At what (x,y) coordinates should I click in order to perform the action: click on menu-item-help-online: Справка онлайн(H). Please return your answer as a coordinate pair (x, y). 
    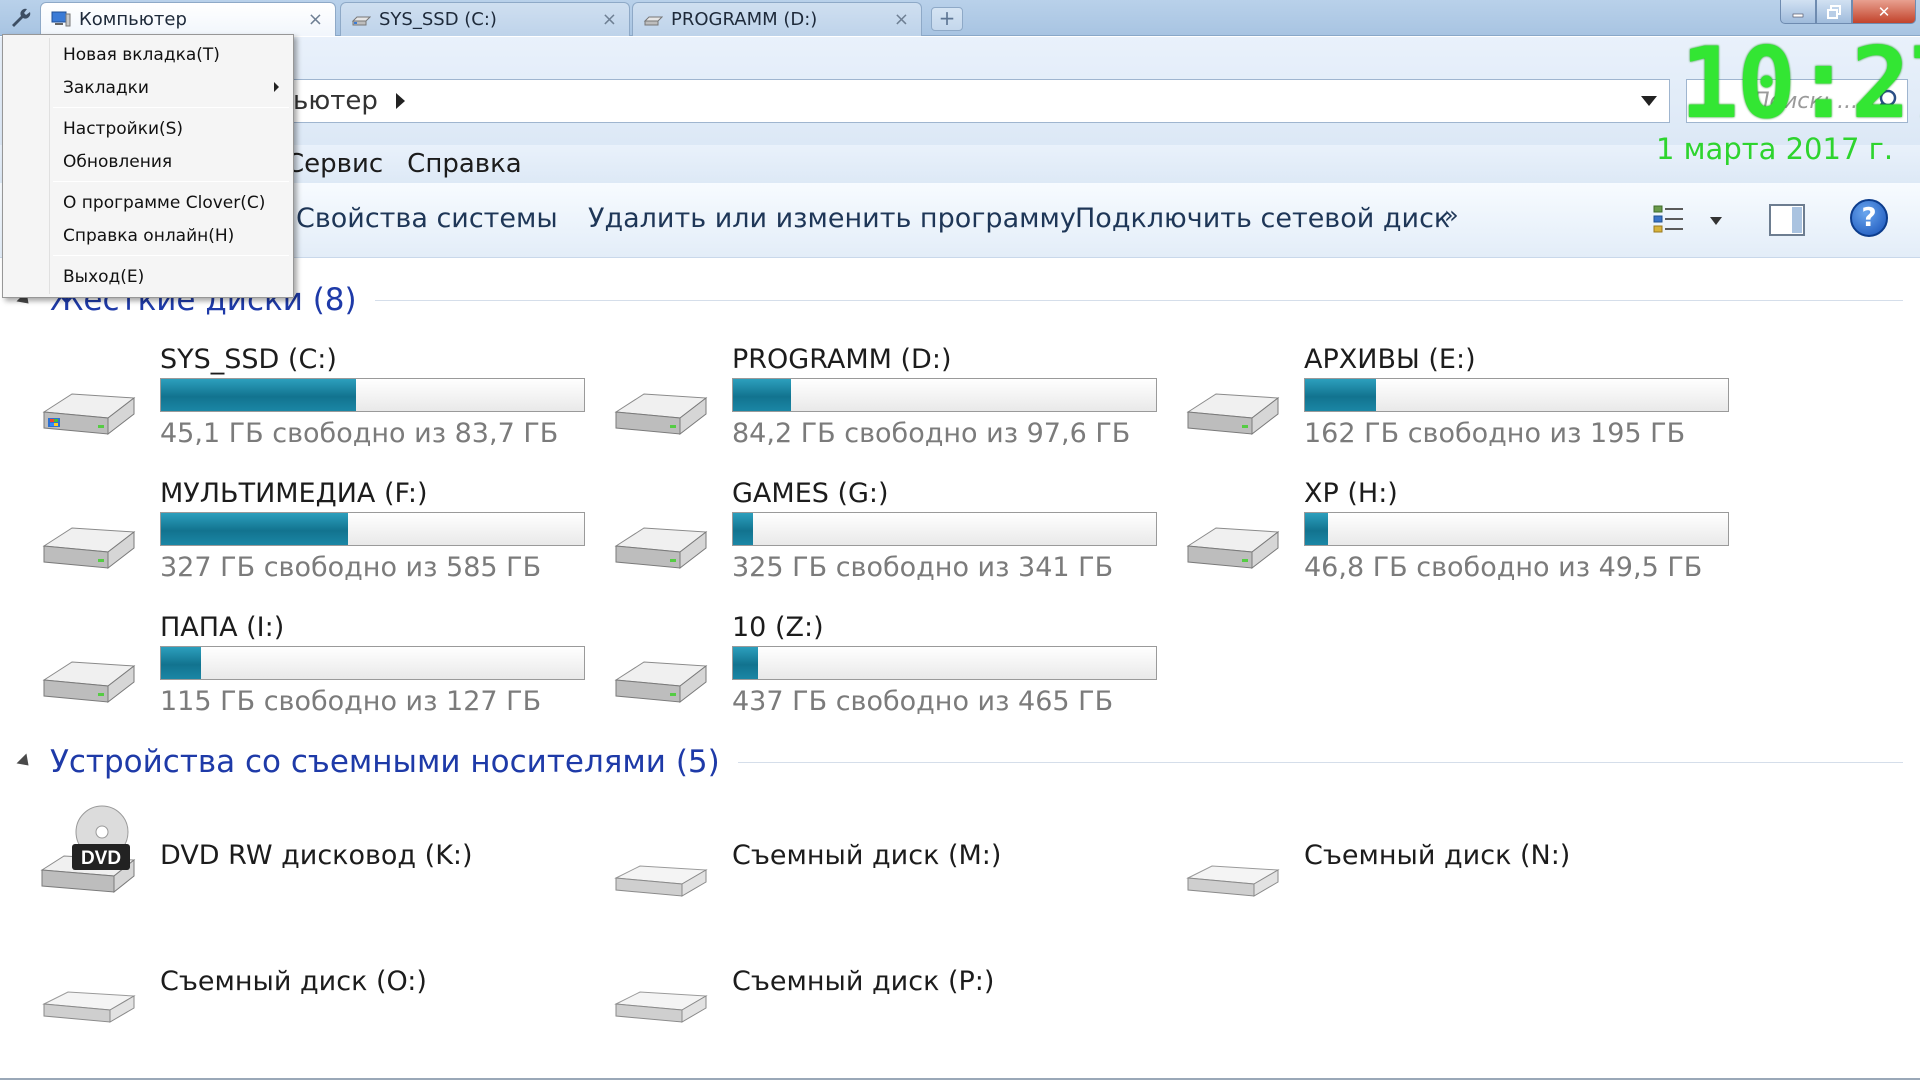
    Looking at the image, I should click on (148, 236).